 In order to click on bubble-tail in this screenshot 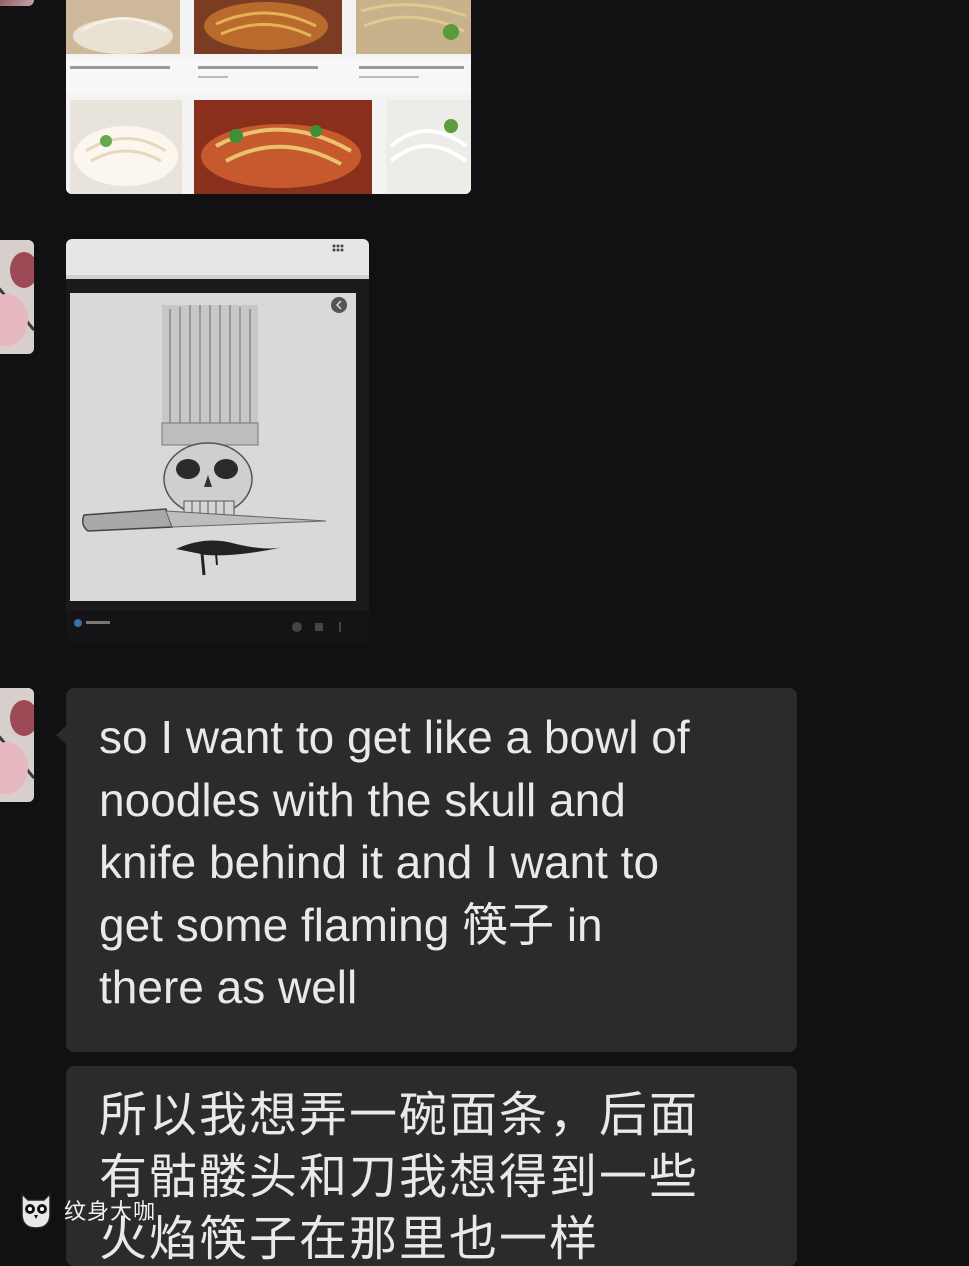, I will do `click(61, 735)`.